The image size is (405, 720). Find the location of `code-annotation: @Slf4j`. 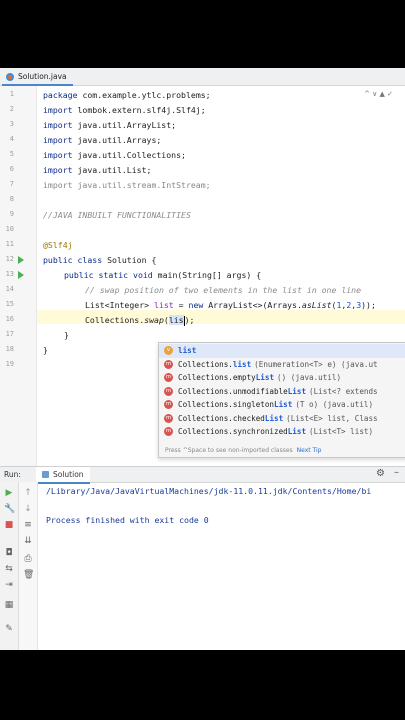

code-annotation: @Slf4j is located at coordinates (58, 245).